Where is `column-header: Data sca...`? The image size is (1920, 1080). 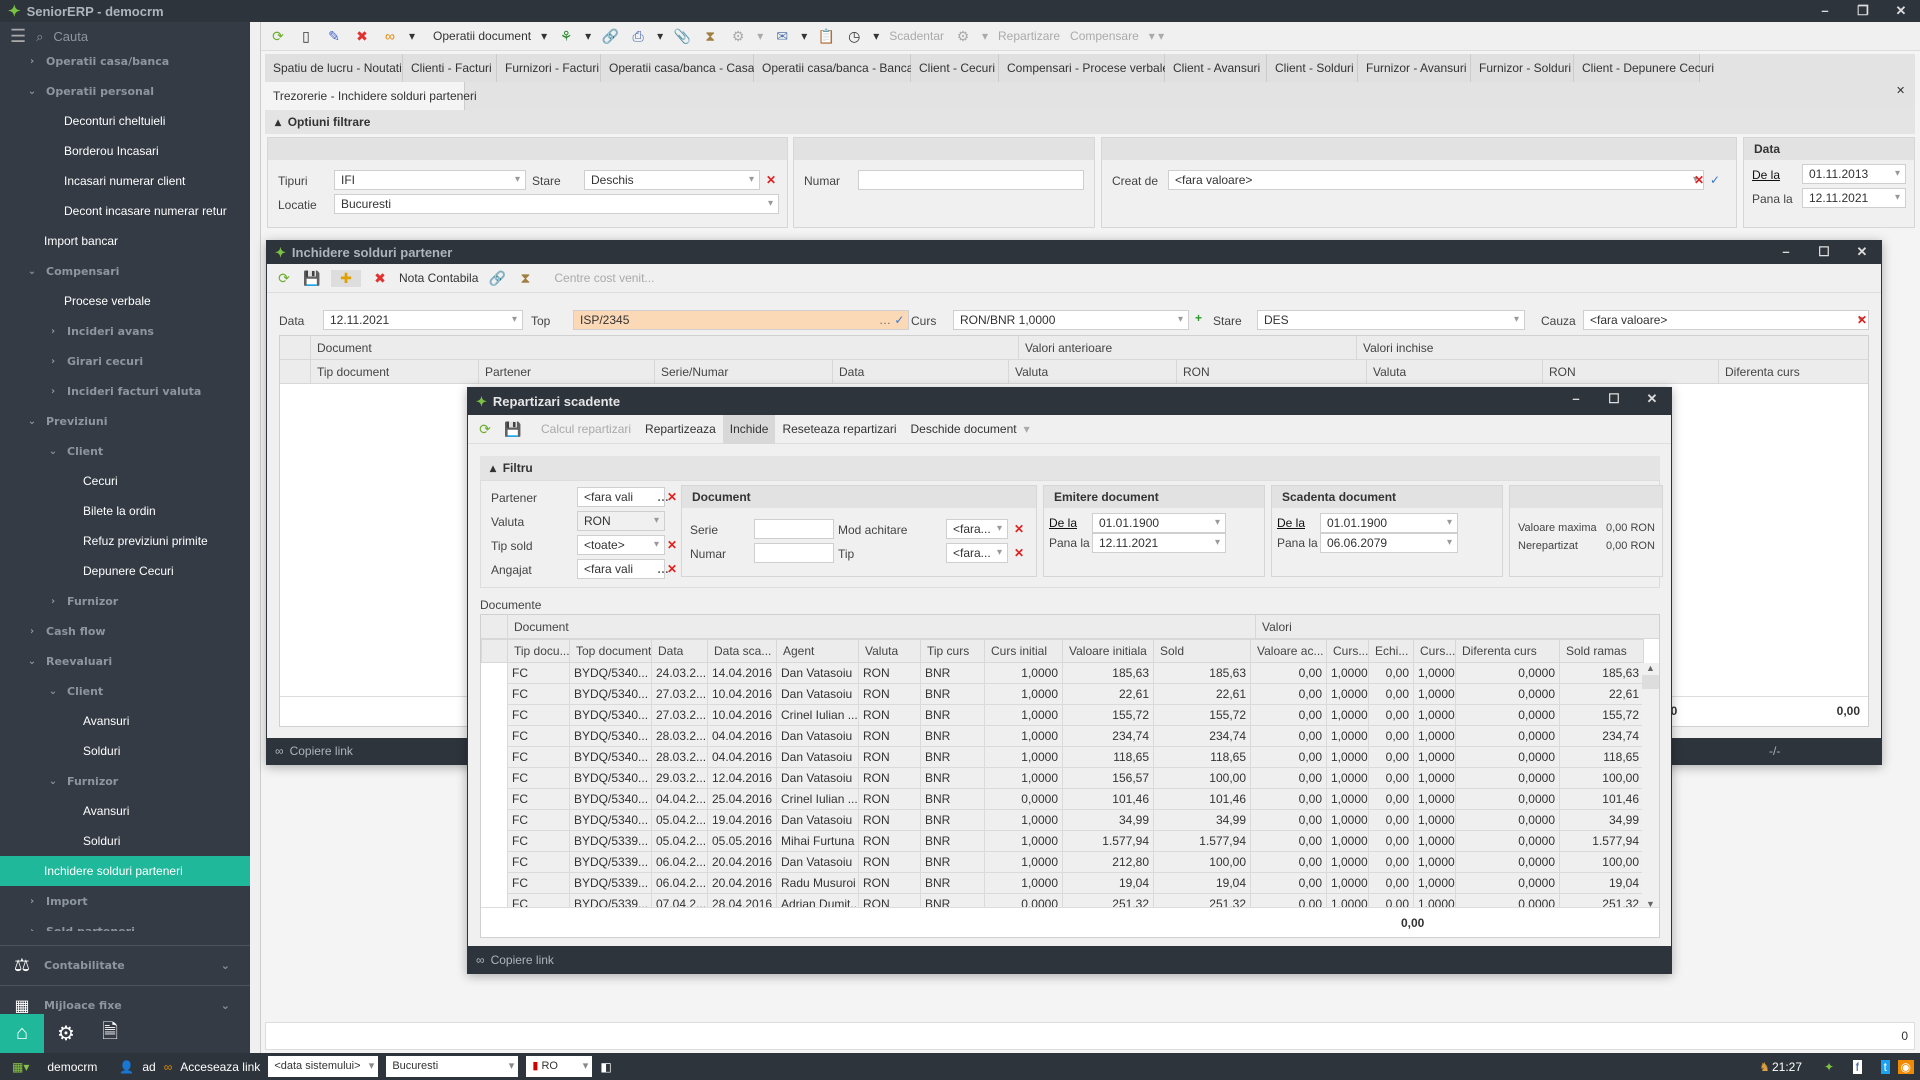
column-header: Data sca... is located at coordinates (742, 651).